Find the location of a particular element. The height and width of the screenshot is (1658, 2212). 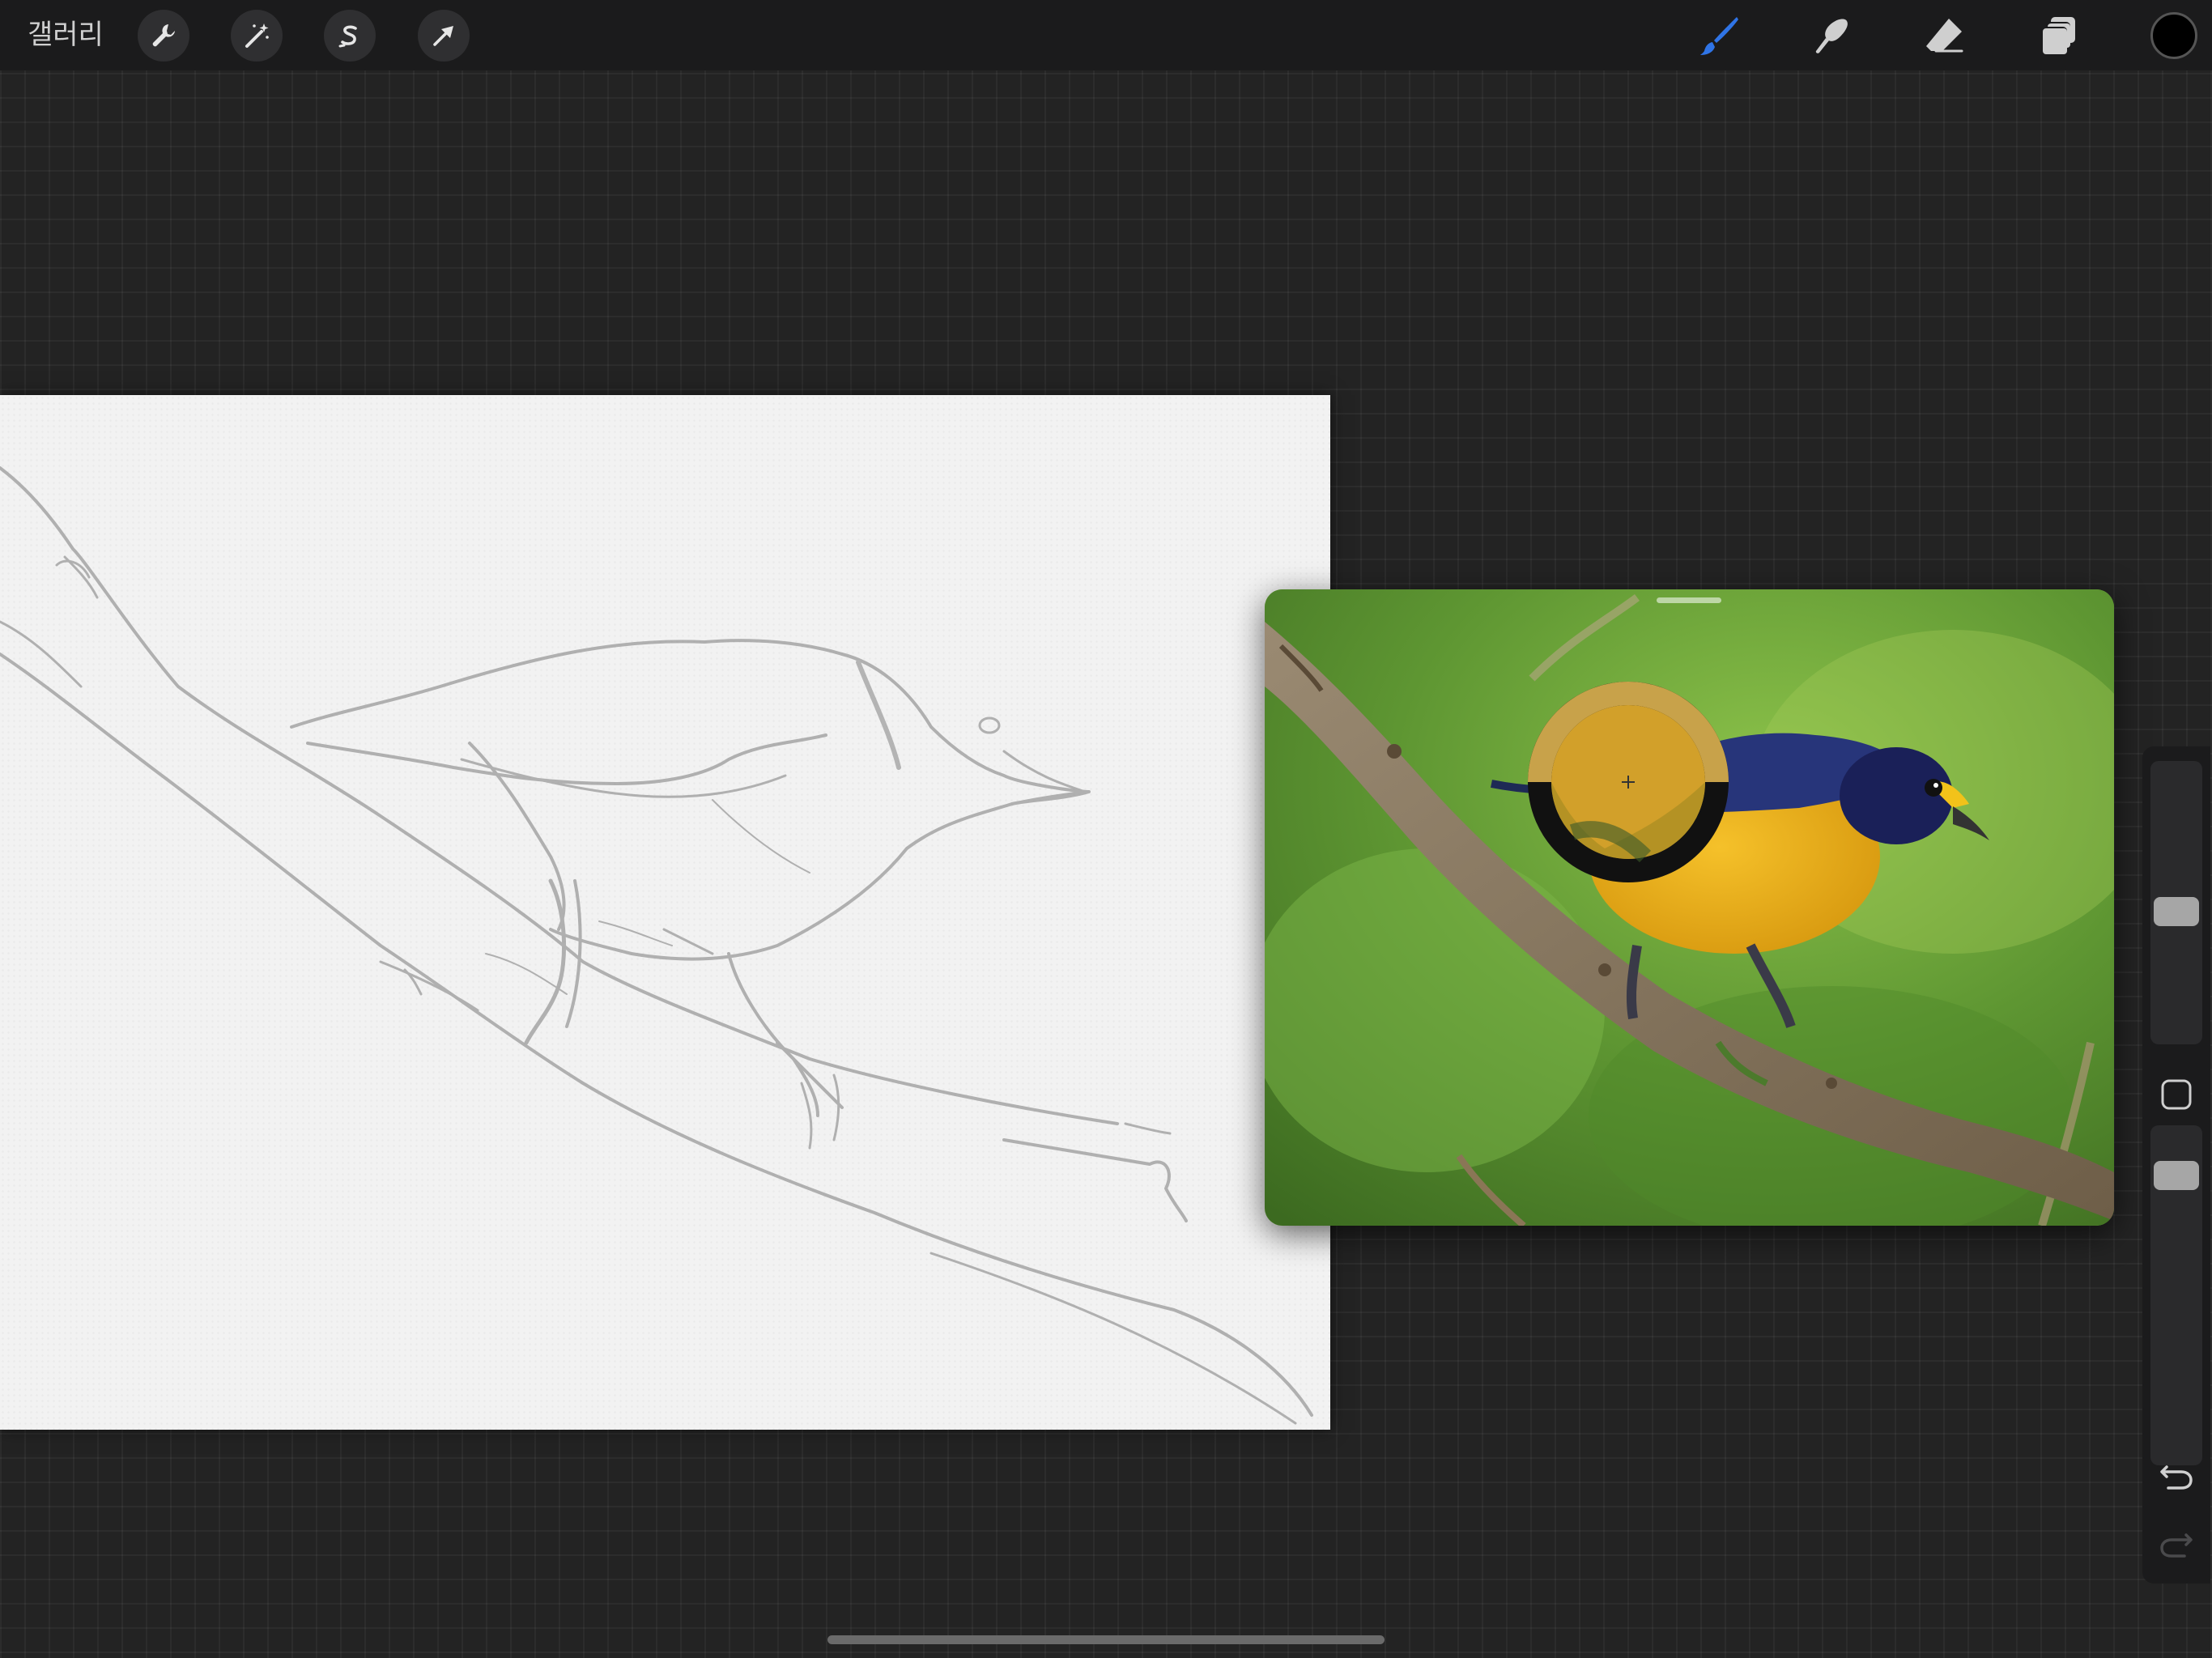

eraser-tool is located at coordinates (1945, 35).